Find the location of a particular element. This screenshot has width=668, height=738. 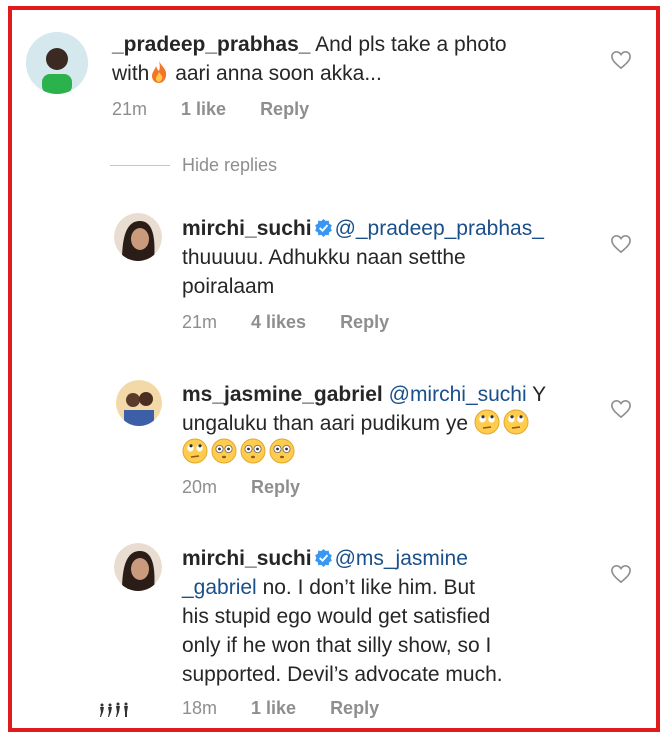

hide-replies-toggle: Hide replies is located at coordinates (193, 165).